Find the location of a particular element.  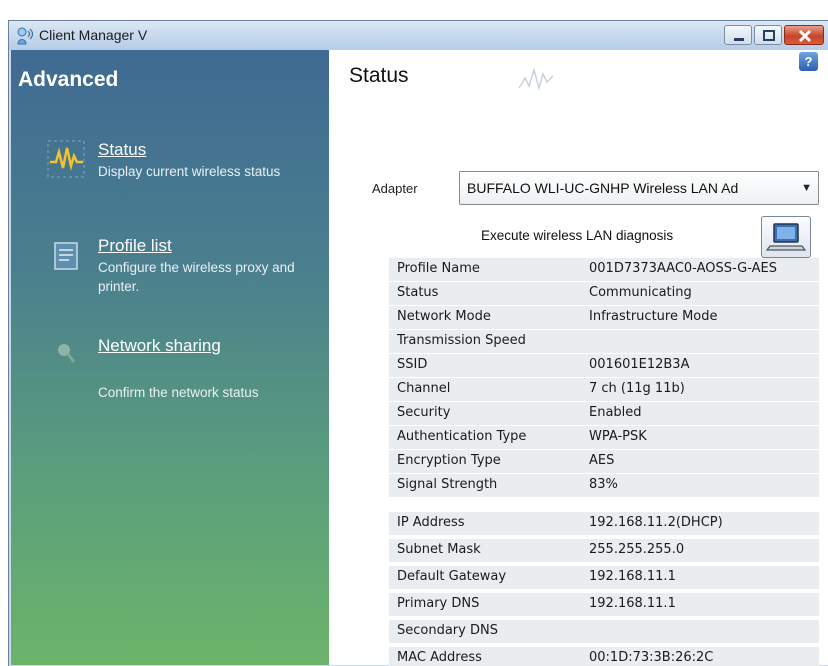

status-wave-logo-icon is located at coordinates (536, 79).